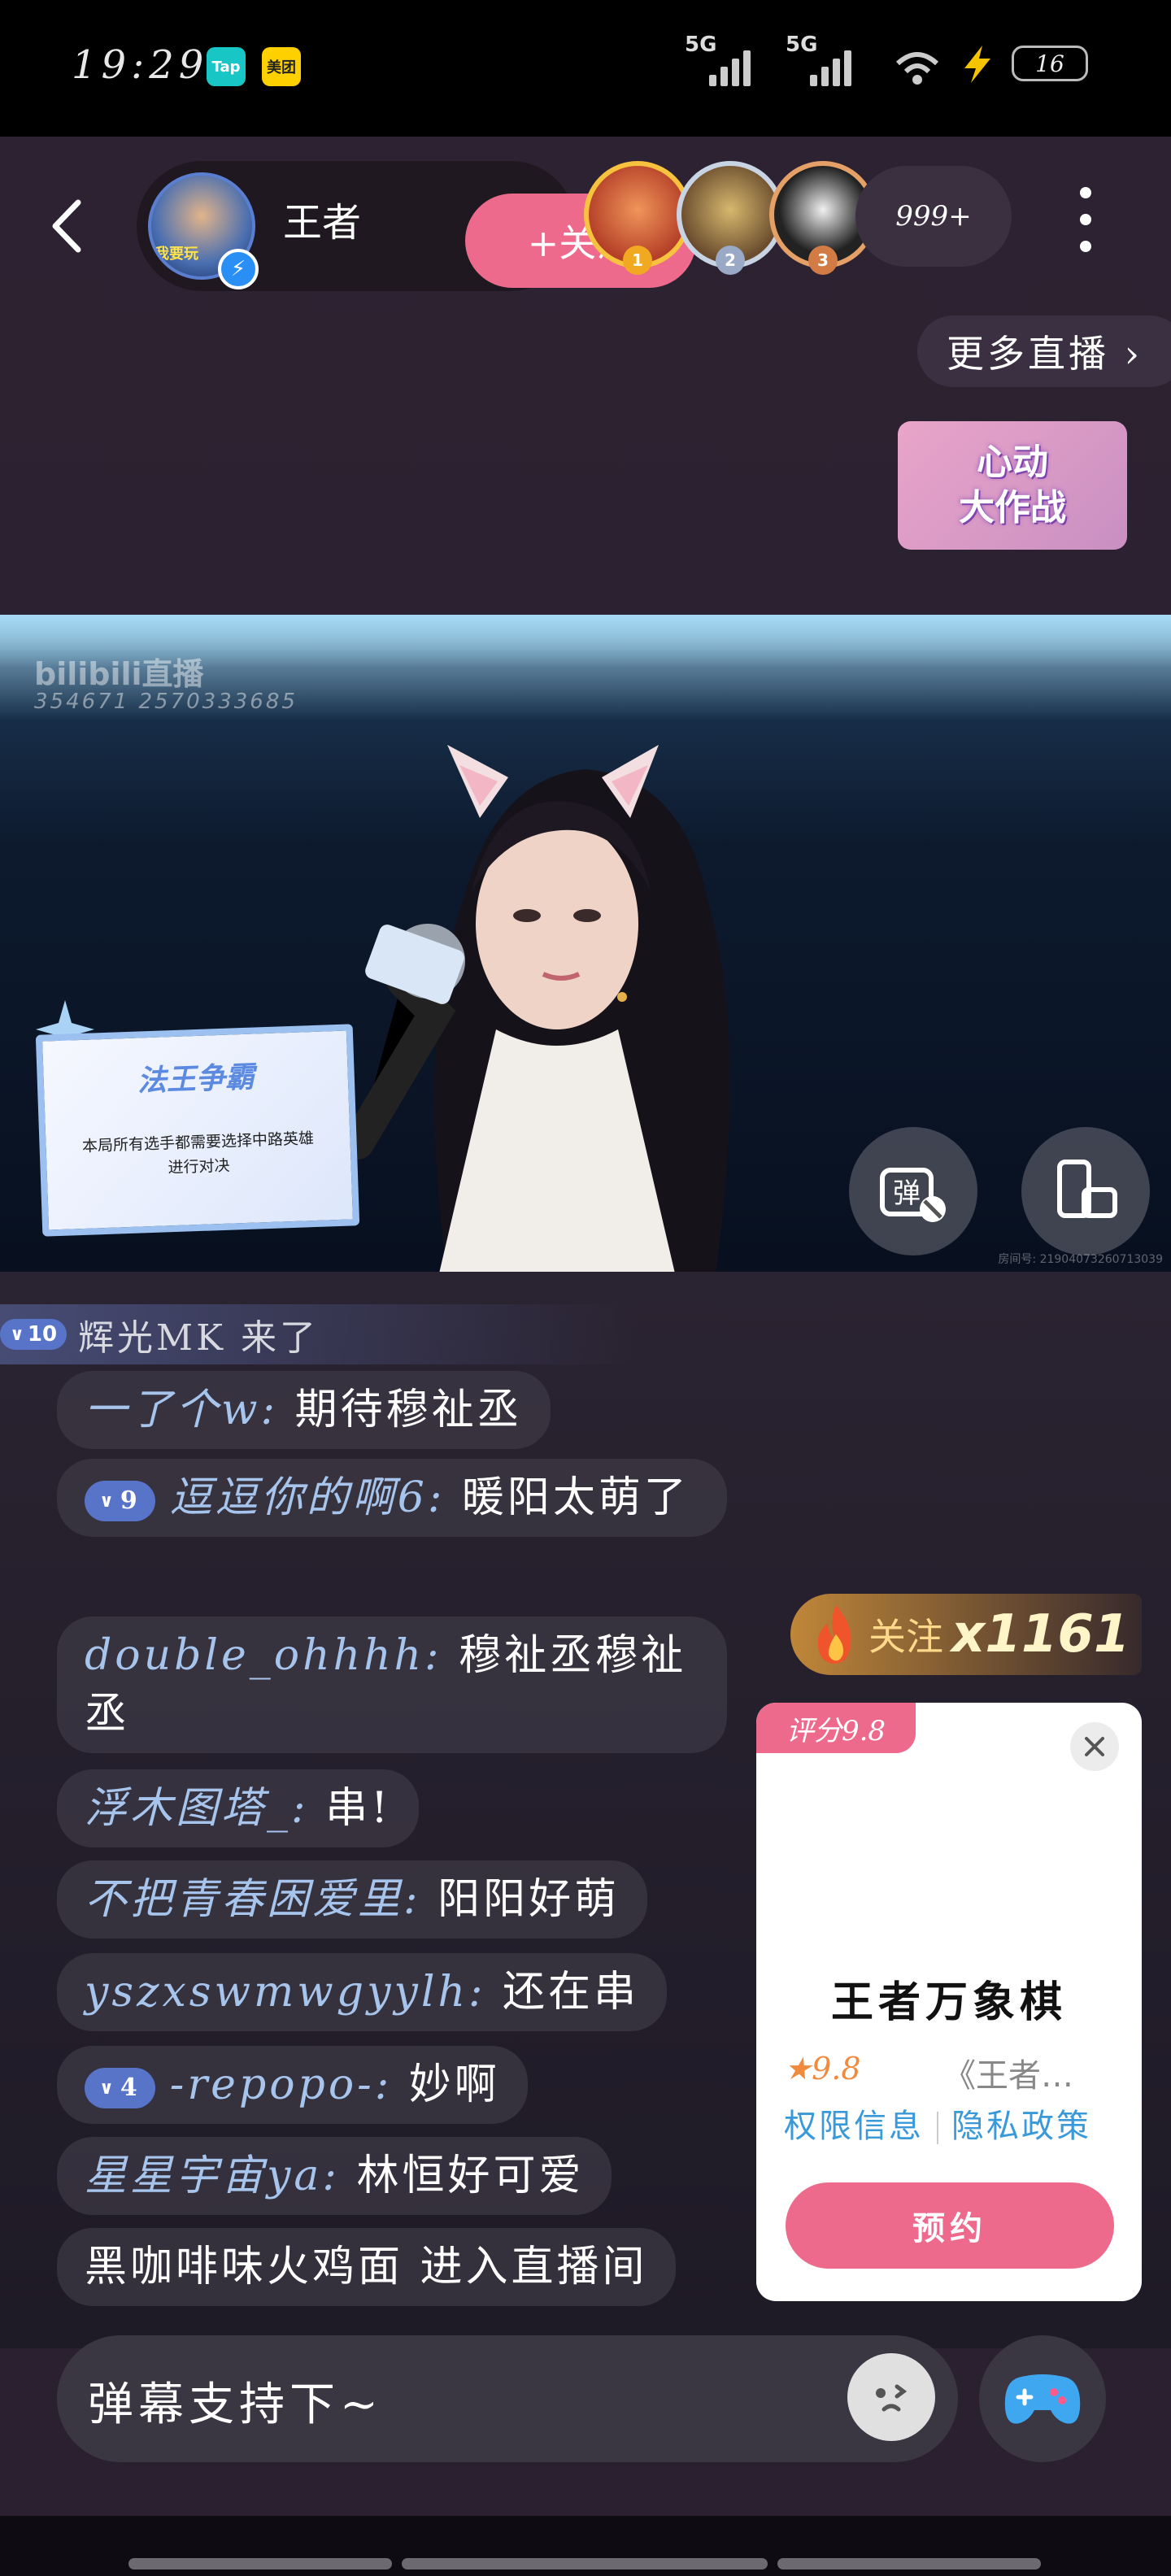 The height and width of the screenshot is (2576, 1171). I want to click on chat-text: 还在串, so click(572, 1993).